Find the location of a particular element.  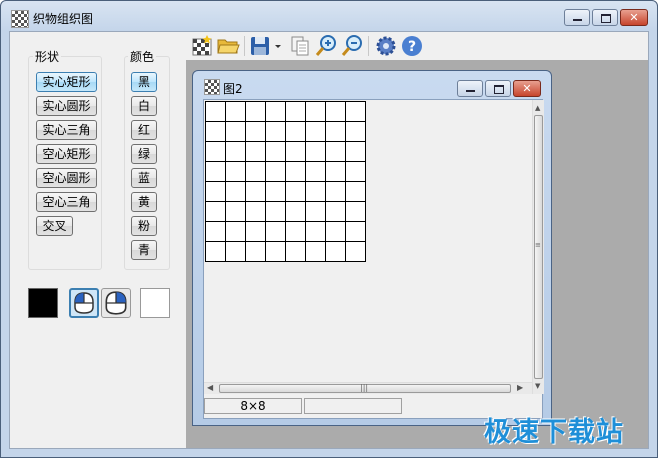

help-button: ? is located at coordinates (412, 46).